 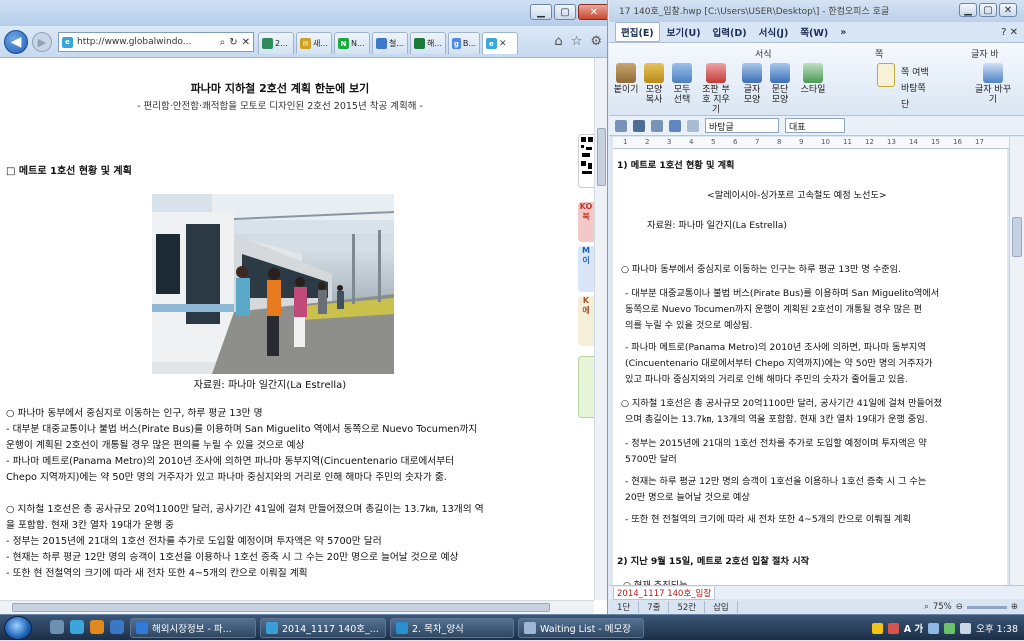 What do you see at coordinates (491, 43) in the screenshot?
I see `ie-icon: e` at bounding box center [491, 43].